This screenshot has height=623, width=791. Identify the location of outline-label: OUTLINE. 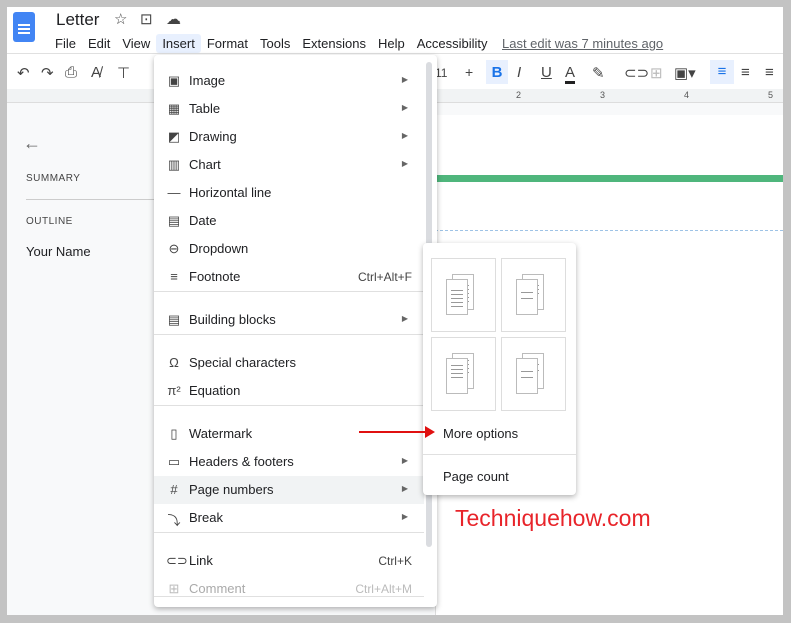
(49, 221).